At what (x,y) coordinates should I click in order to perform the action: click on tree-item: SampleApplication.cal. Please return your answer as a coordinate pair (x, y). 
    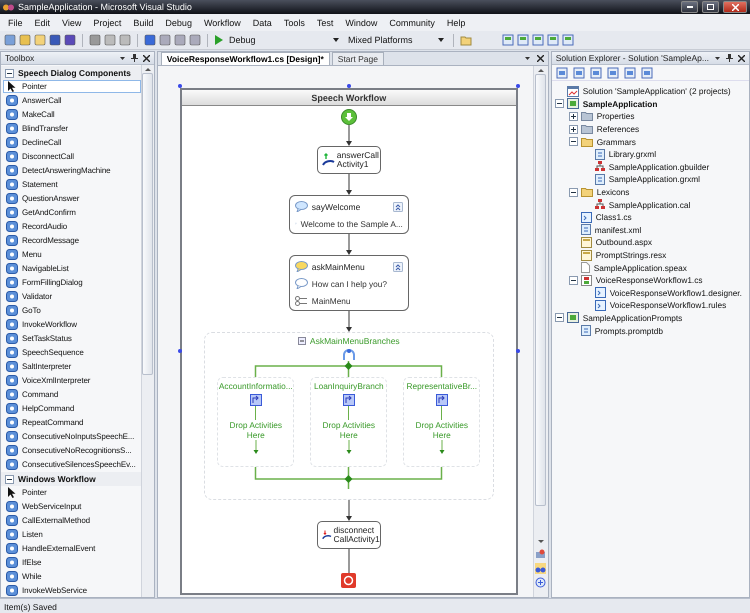
    Looking at the image, I should click on (642, 204).